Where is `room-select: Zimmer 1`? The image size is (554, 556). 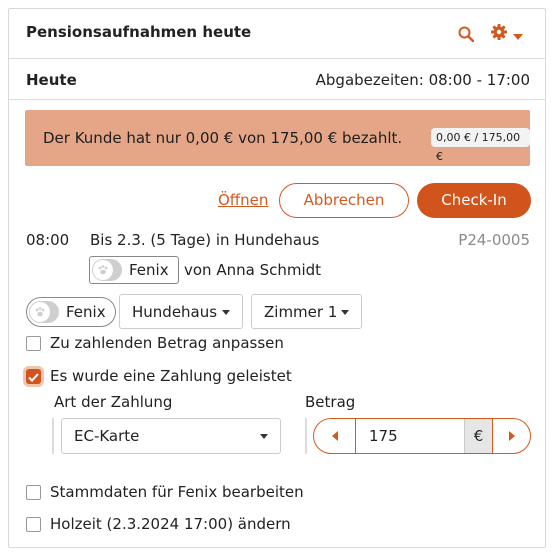 room-select: Zimmer 1 is located at coordinates (306, 311).